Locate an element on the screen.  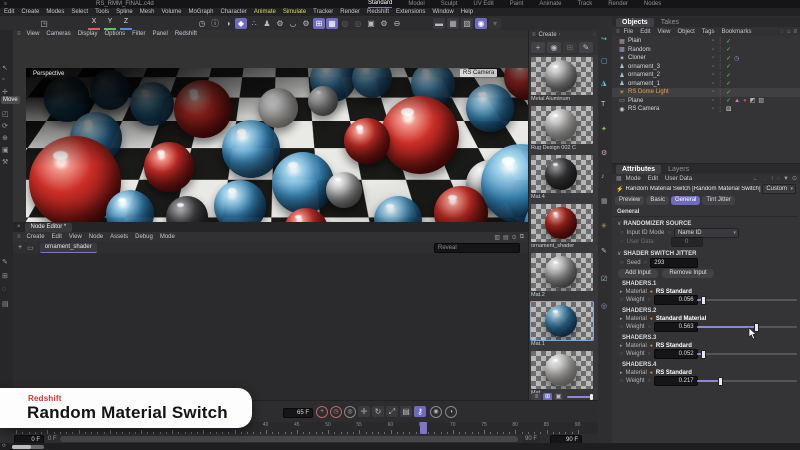
layout-tab-model: Model is located at coordinates (416, 4).